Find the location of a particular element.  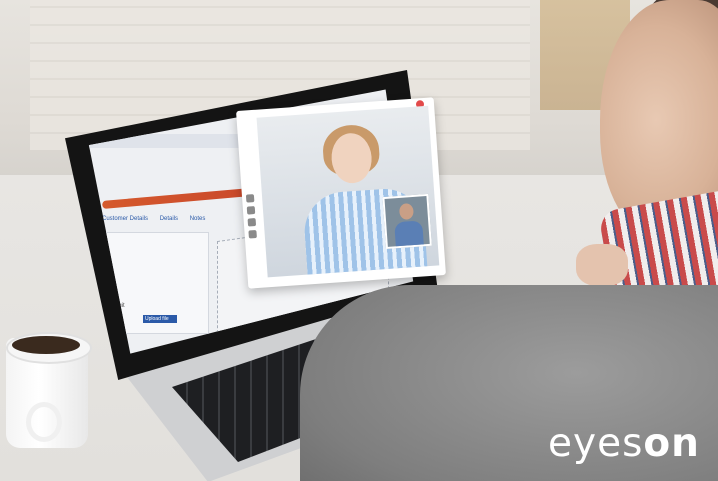

upload-button: Upload file is located at coordinates (160, 319).